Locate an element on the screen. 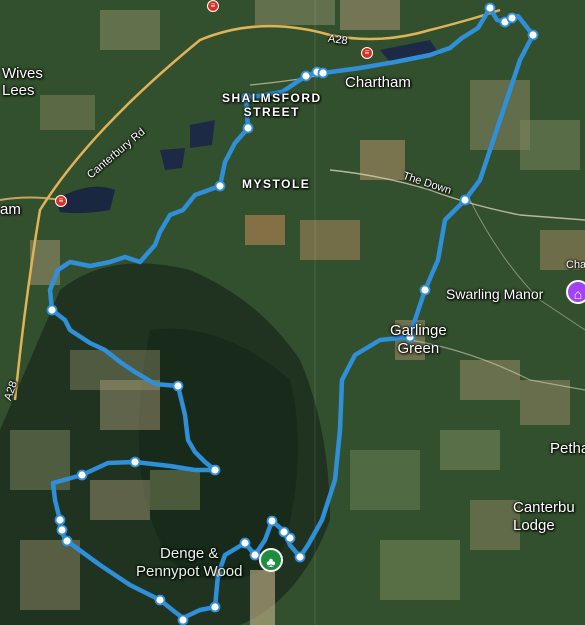 Image resolution: width=585 pixels, height=625 pixels. park-icon: ♣ is located at coordinates (271, 560).